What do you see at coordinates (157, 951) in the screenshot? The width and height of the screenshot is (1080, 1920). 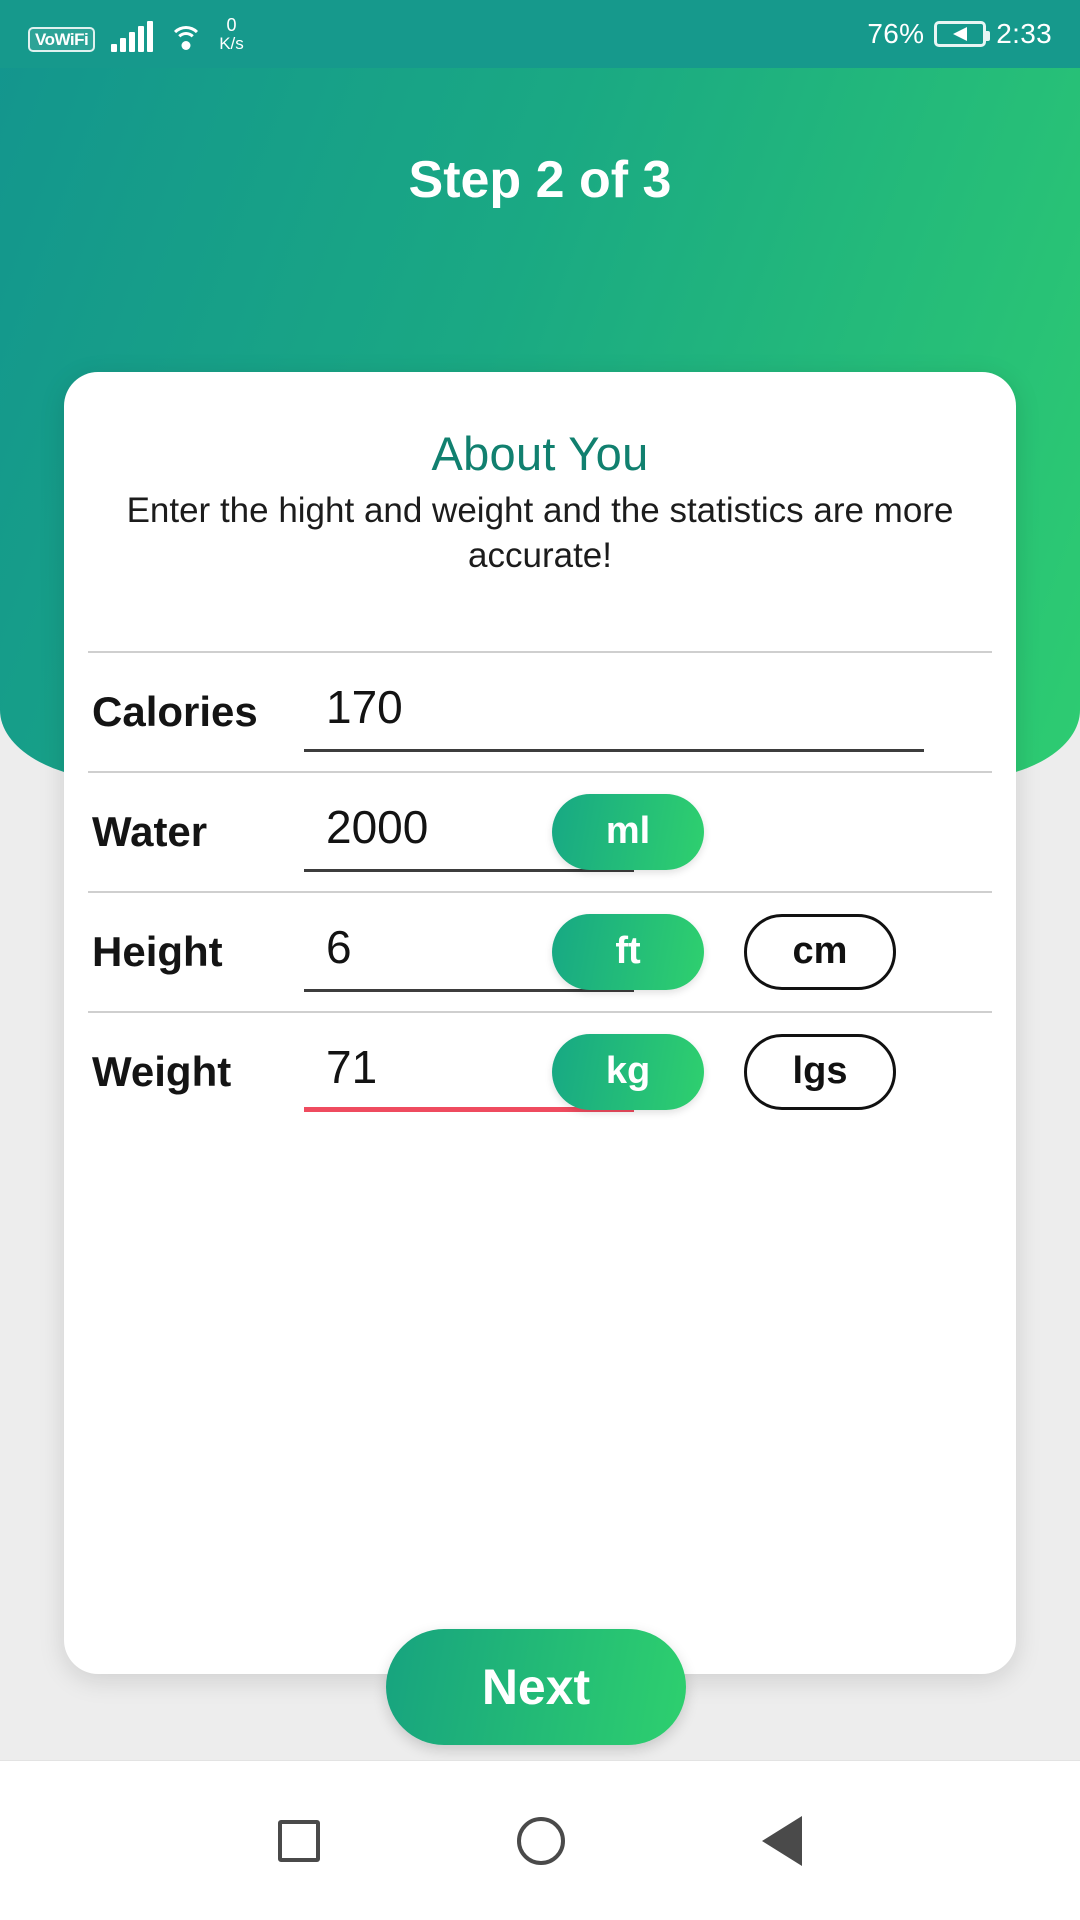 I see `height-label: Height` at bounding box center [157, 951].